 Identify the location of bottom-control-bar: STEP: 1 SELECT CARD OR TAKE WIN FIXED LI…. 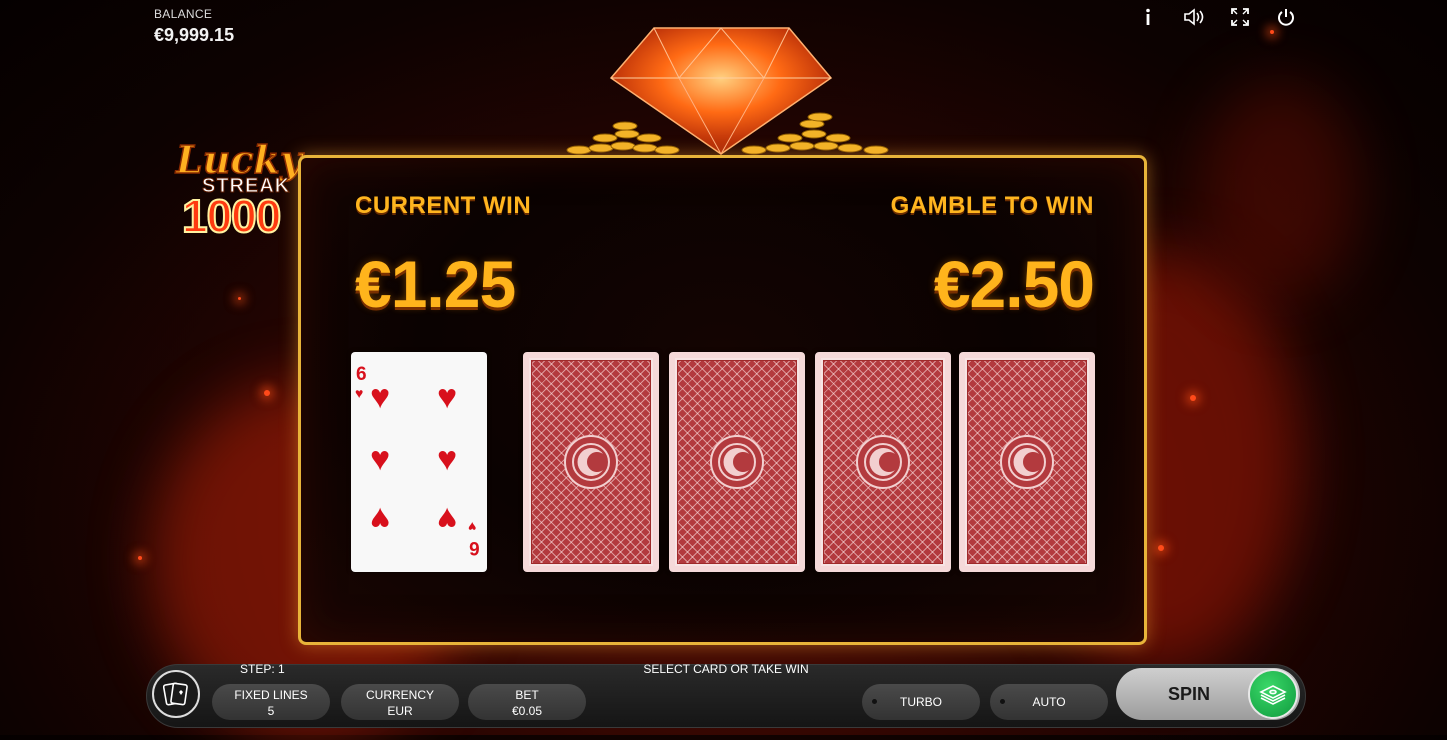
(726, 695).